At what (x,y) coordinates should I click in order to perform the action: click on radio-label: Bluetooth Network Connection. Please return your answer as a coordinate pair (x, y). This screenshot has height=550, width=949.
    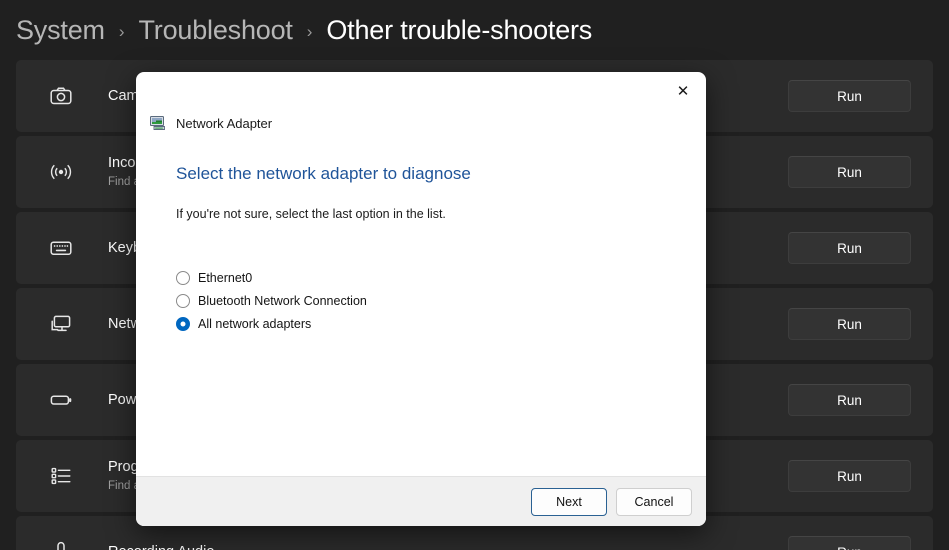
    Looking at the image, I should click on (282, 301).